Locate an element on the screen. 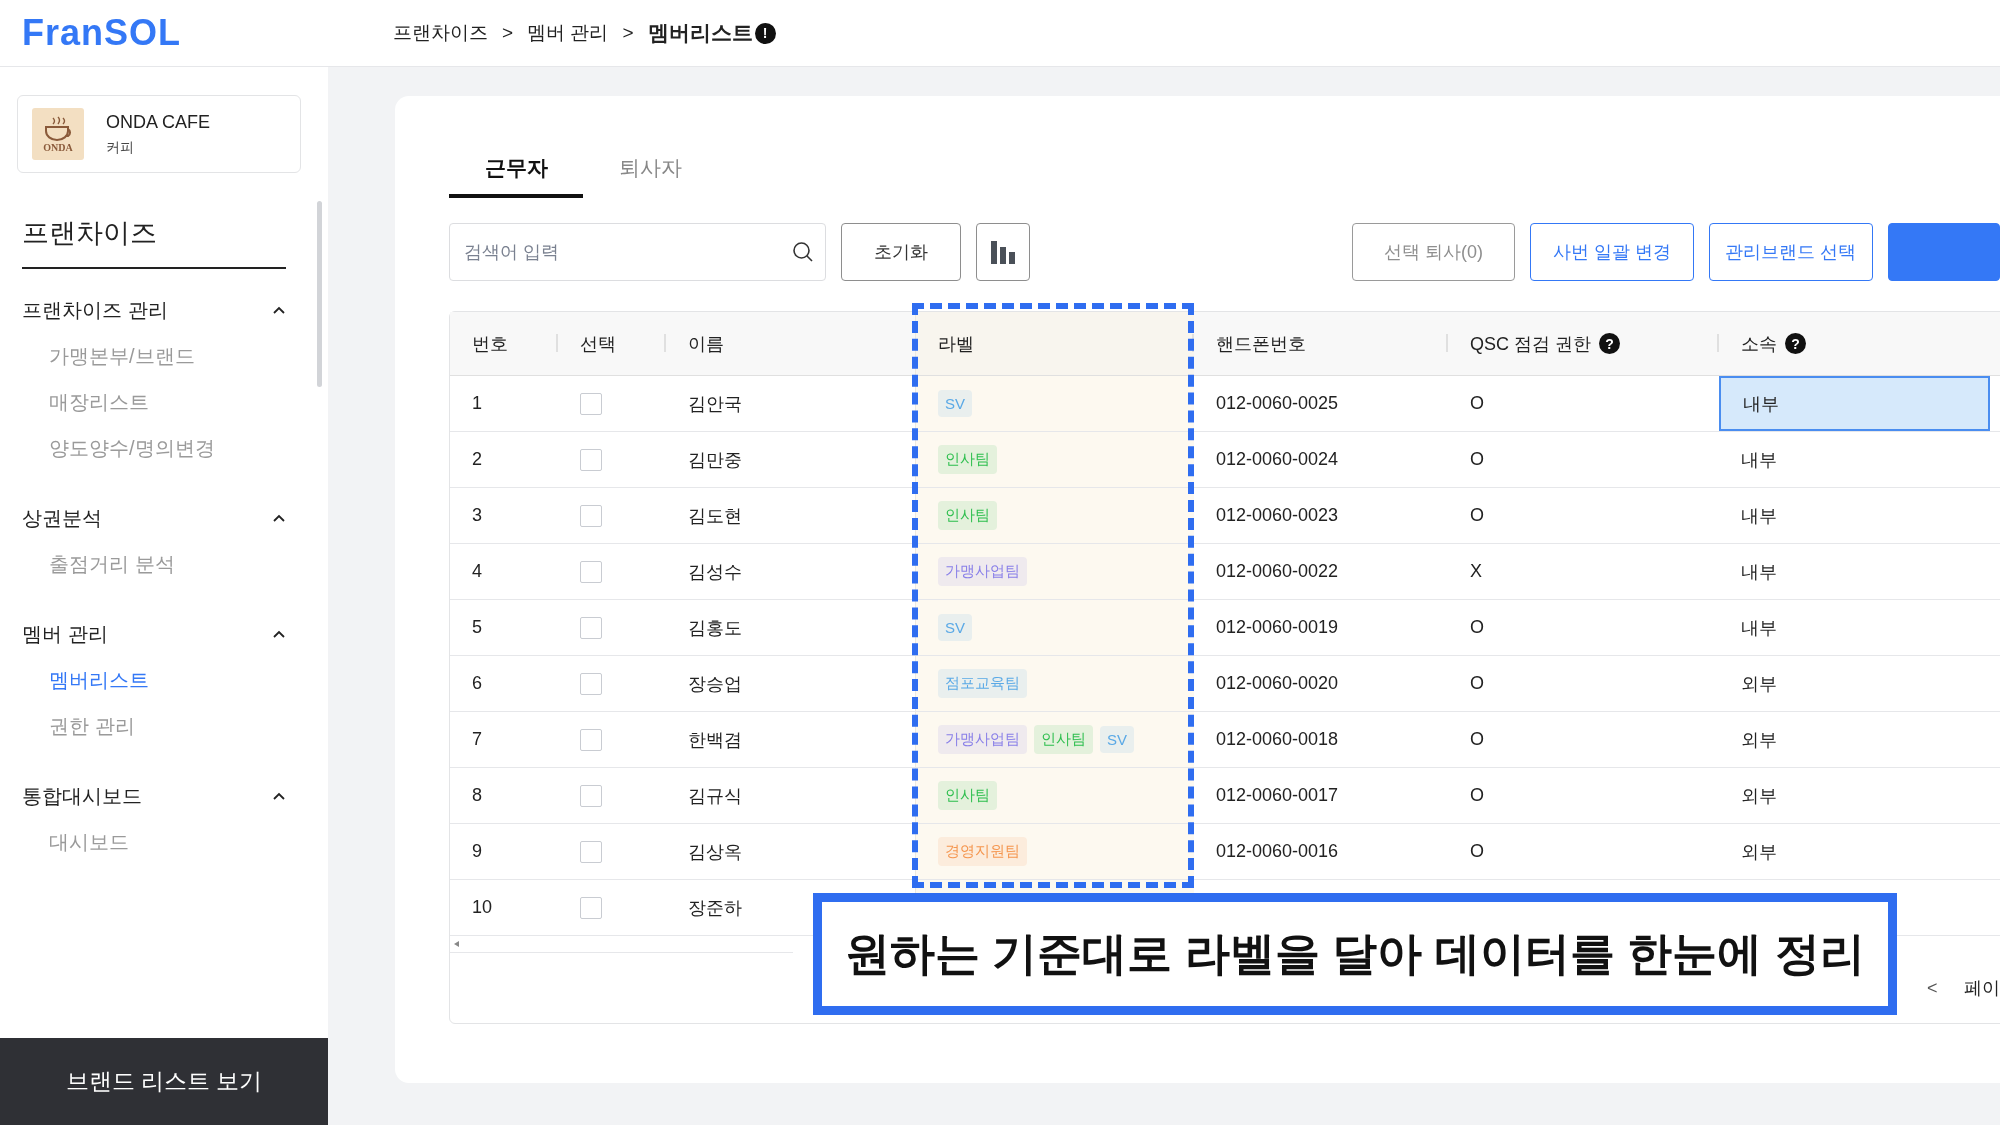 The height and width of the screenshot is (1125, 2000). brand-category: 커피 is located at coordinates (120, 147).